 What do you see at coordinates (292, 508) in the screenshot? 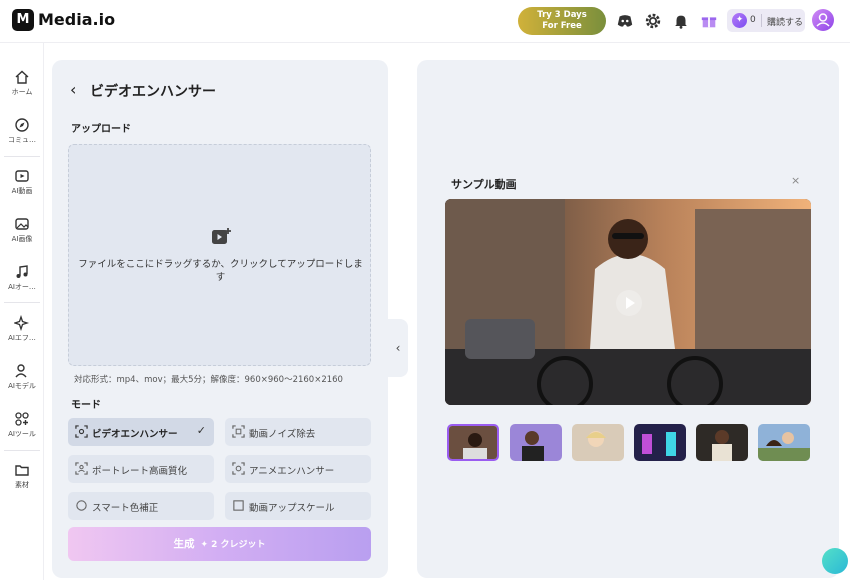
I see `mode-label: 動画アップスケール` at bounding box center [292, 508].